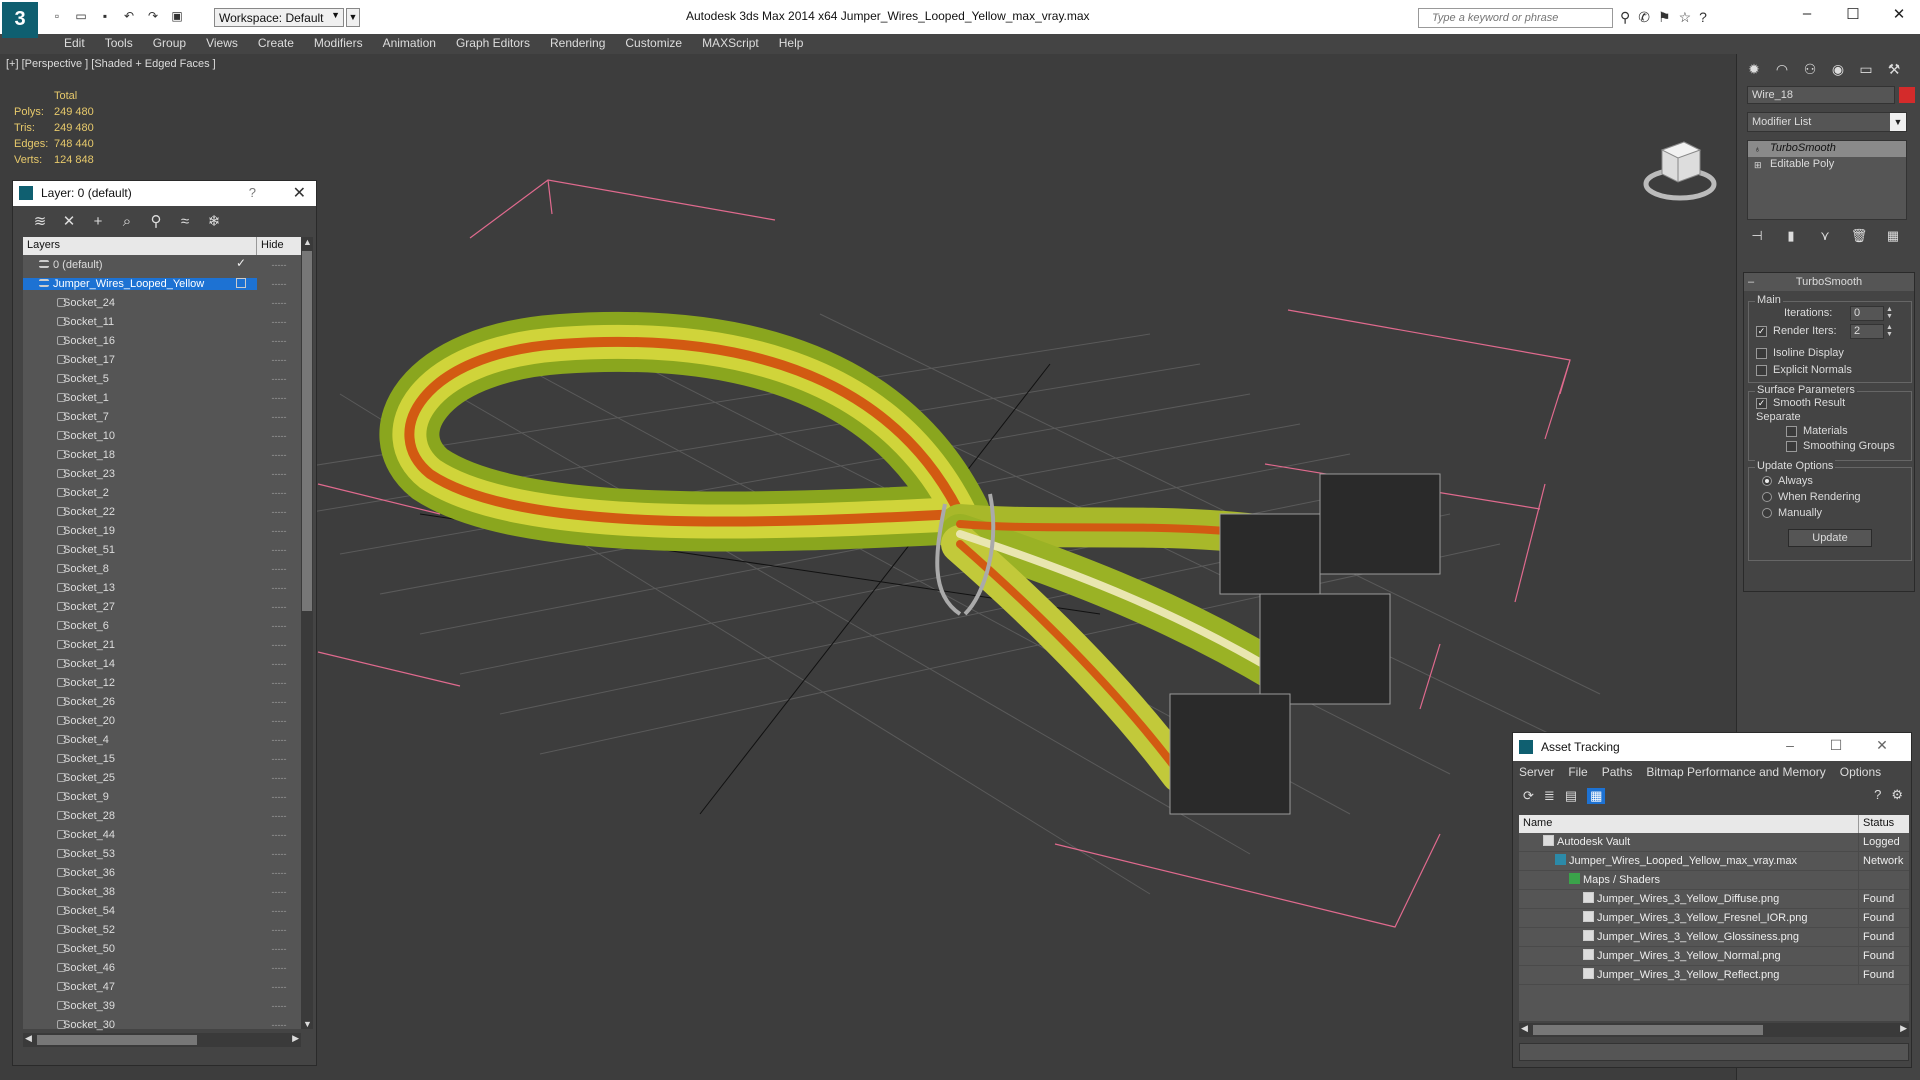  I want to click on layer-object-row: Socket_46 -----, so click(162, 967).